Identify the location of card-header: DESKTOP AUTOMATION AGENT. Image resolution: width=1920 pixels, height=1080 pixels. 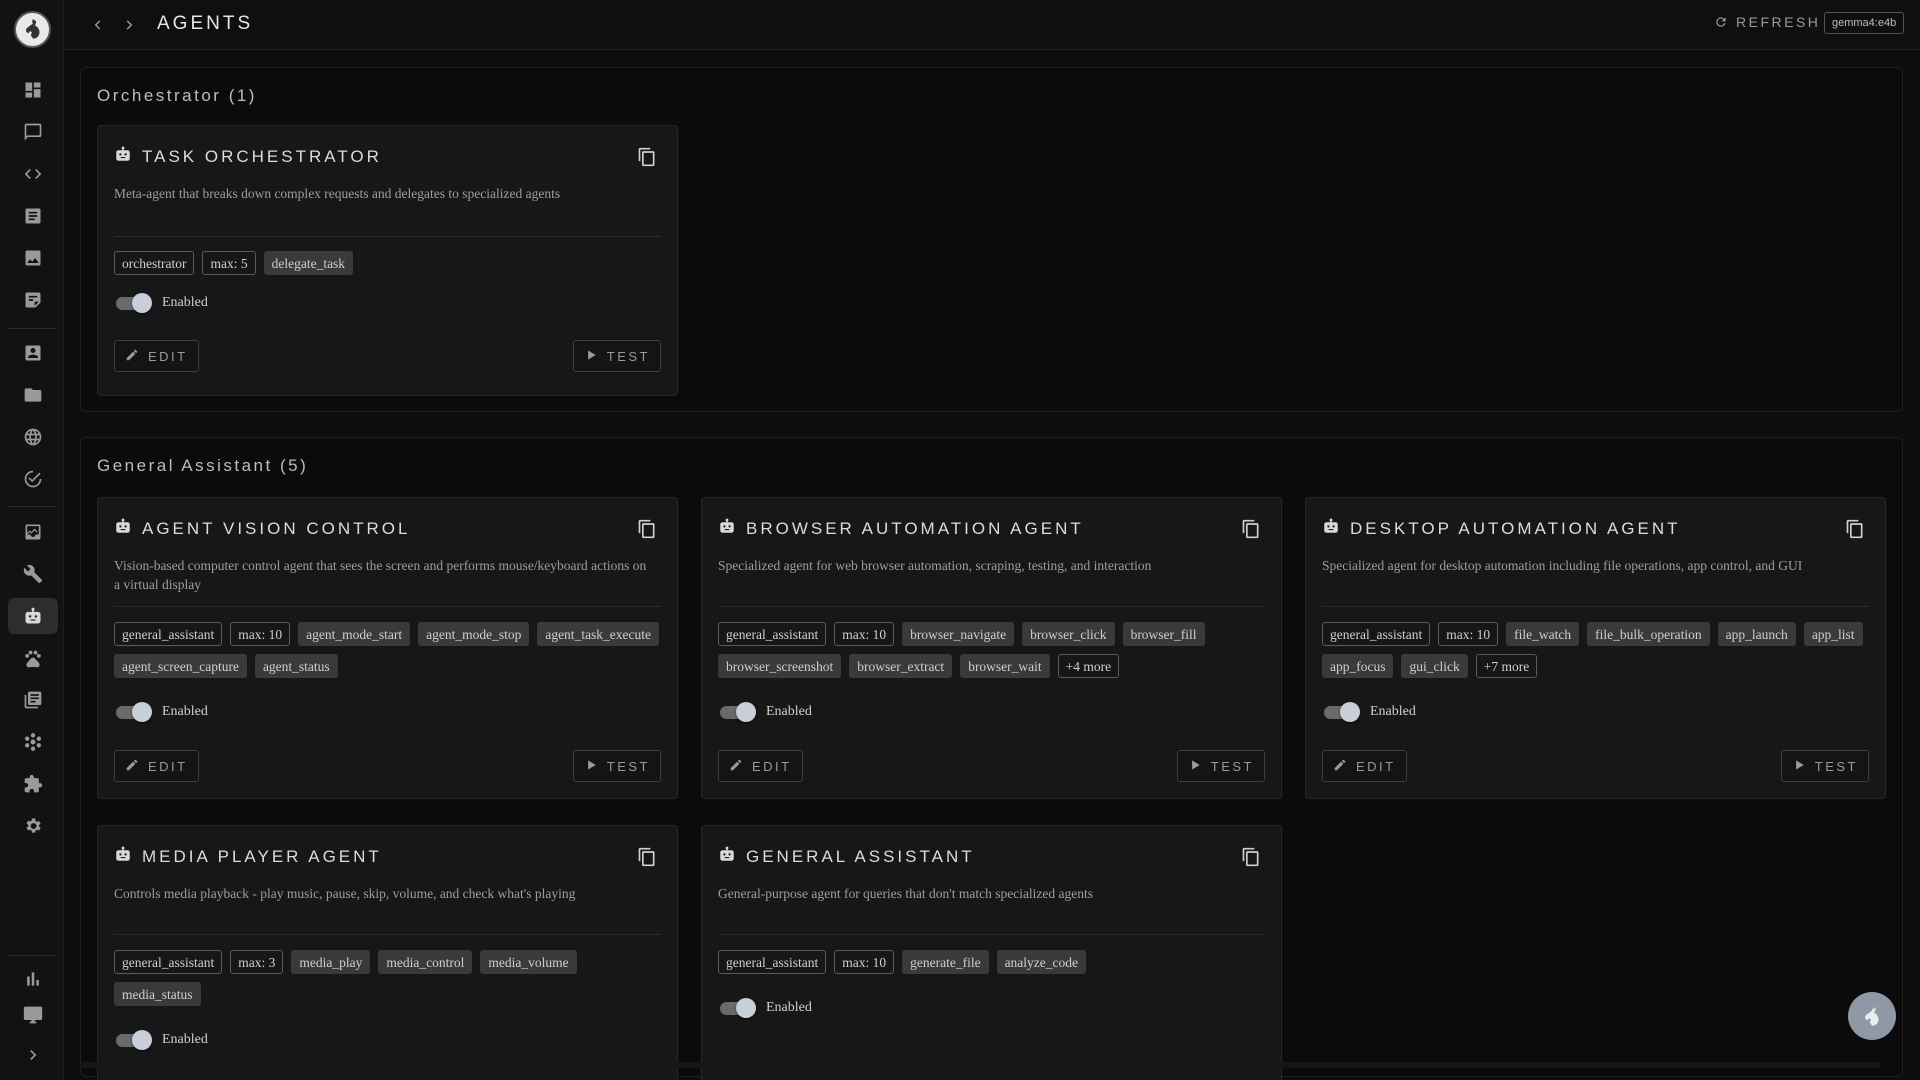
(1501, 528).